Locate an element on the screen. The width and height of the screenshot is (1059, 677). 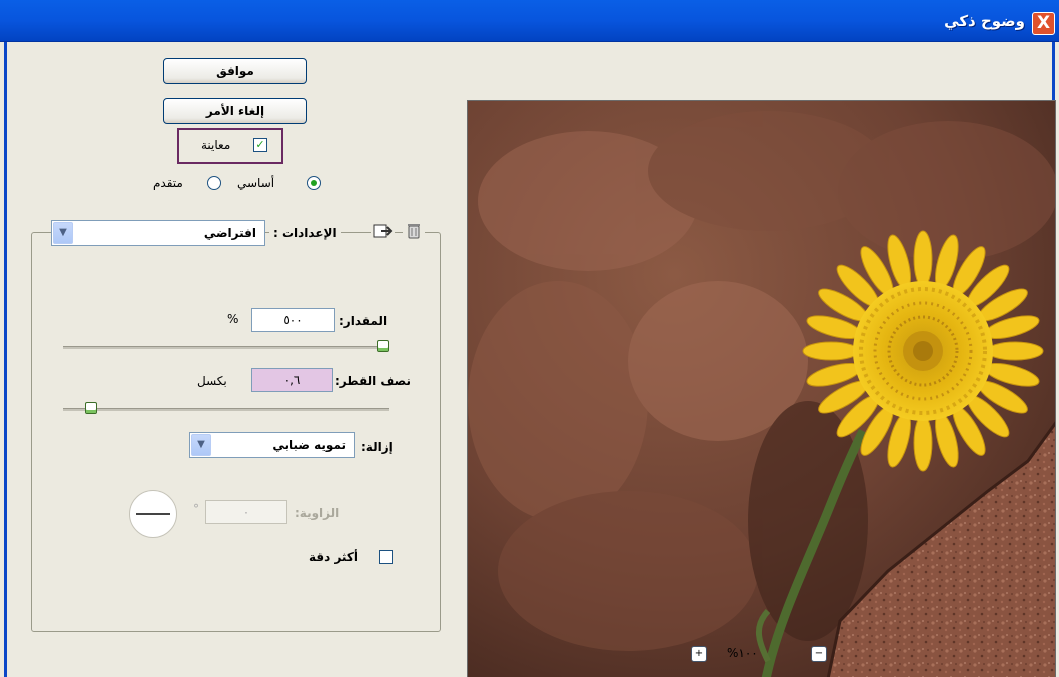
ok-button: موافق is located at coordinates (235, 71).